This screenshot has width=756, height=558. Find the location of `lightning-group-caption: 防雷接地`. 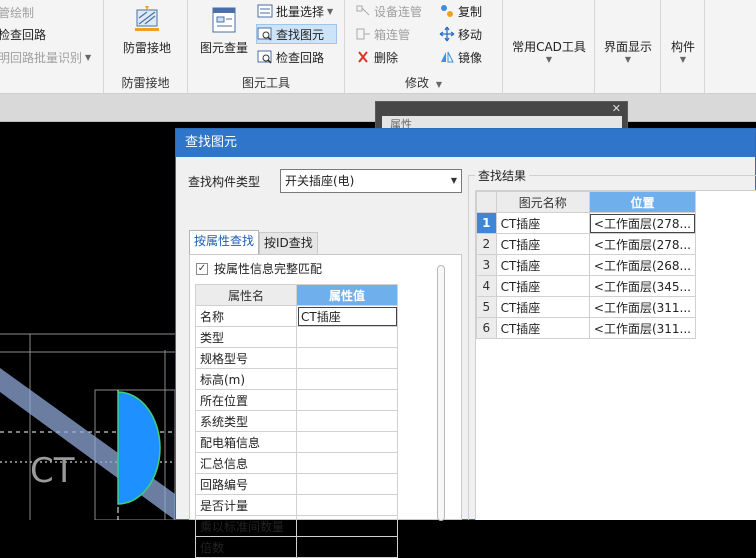

lightning-group-caption: 防雷接地 is located at coordinates (145, 83).